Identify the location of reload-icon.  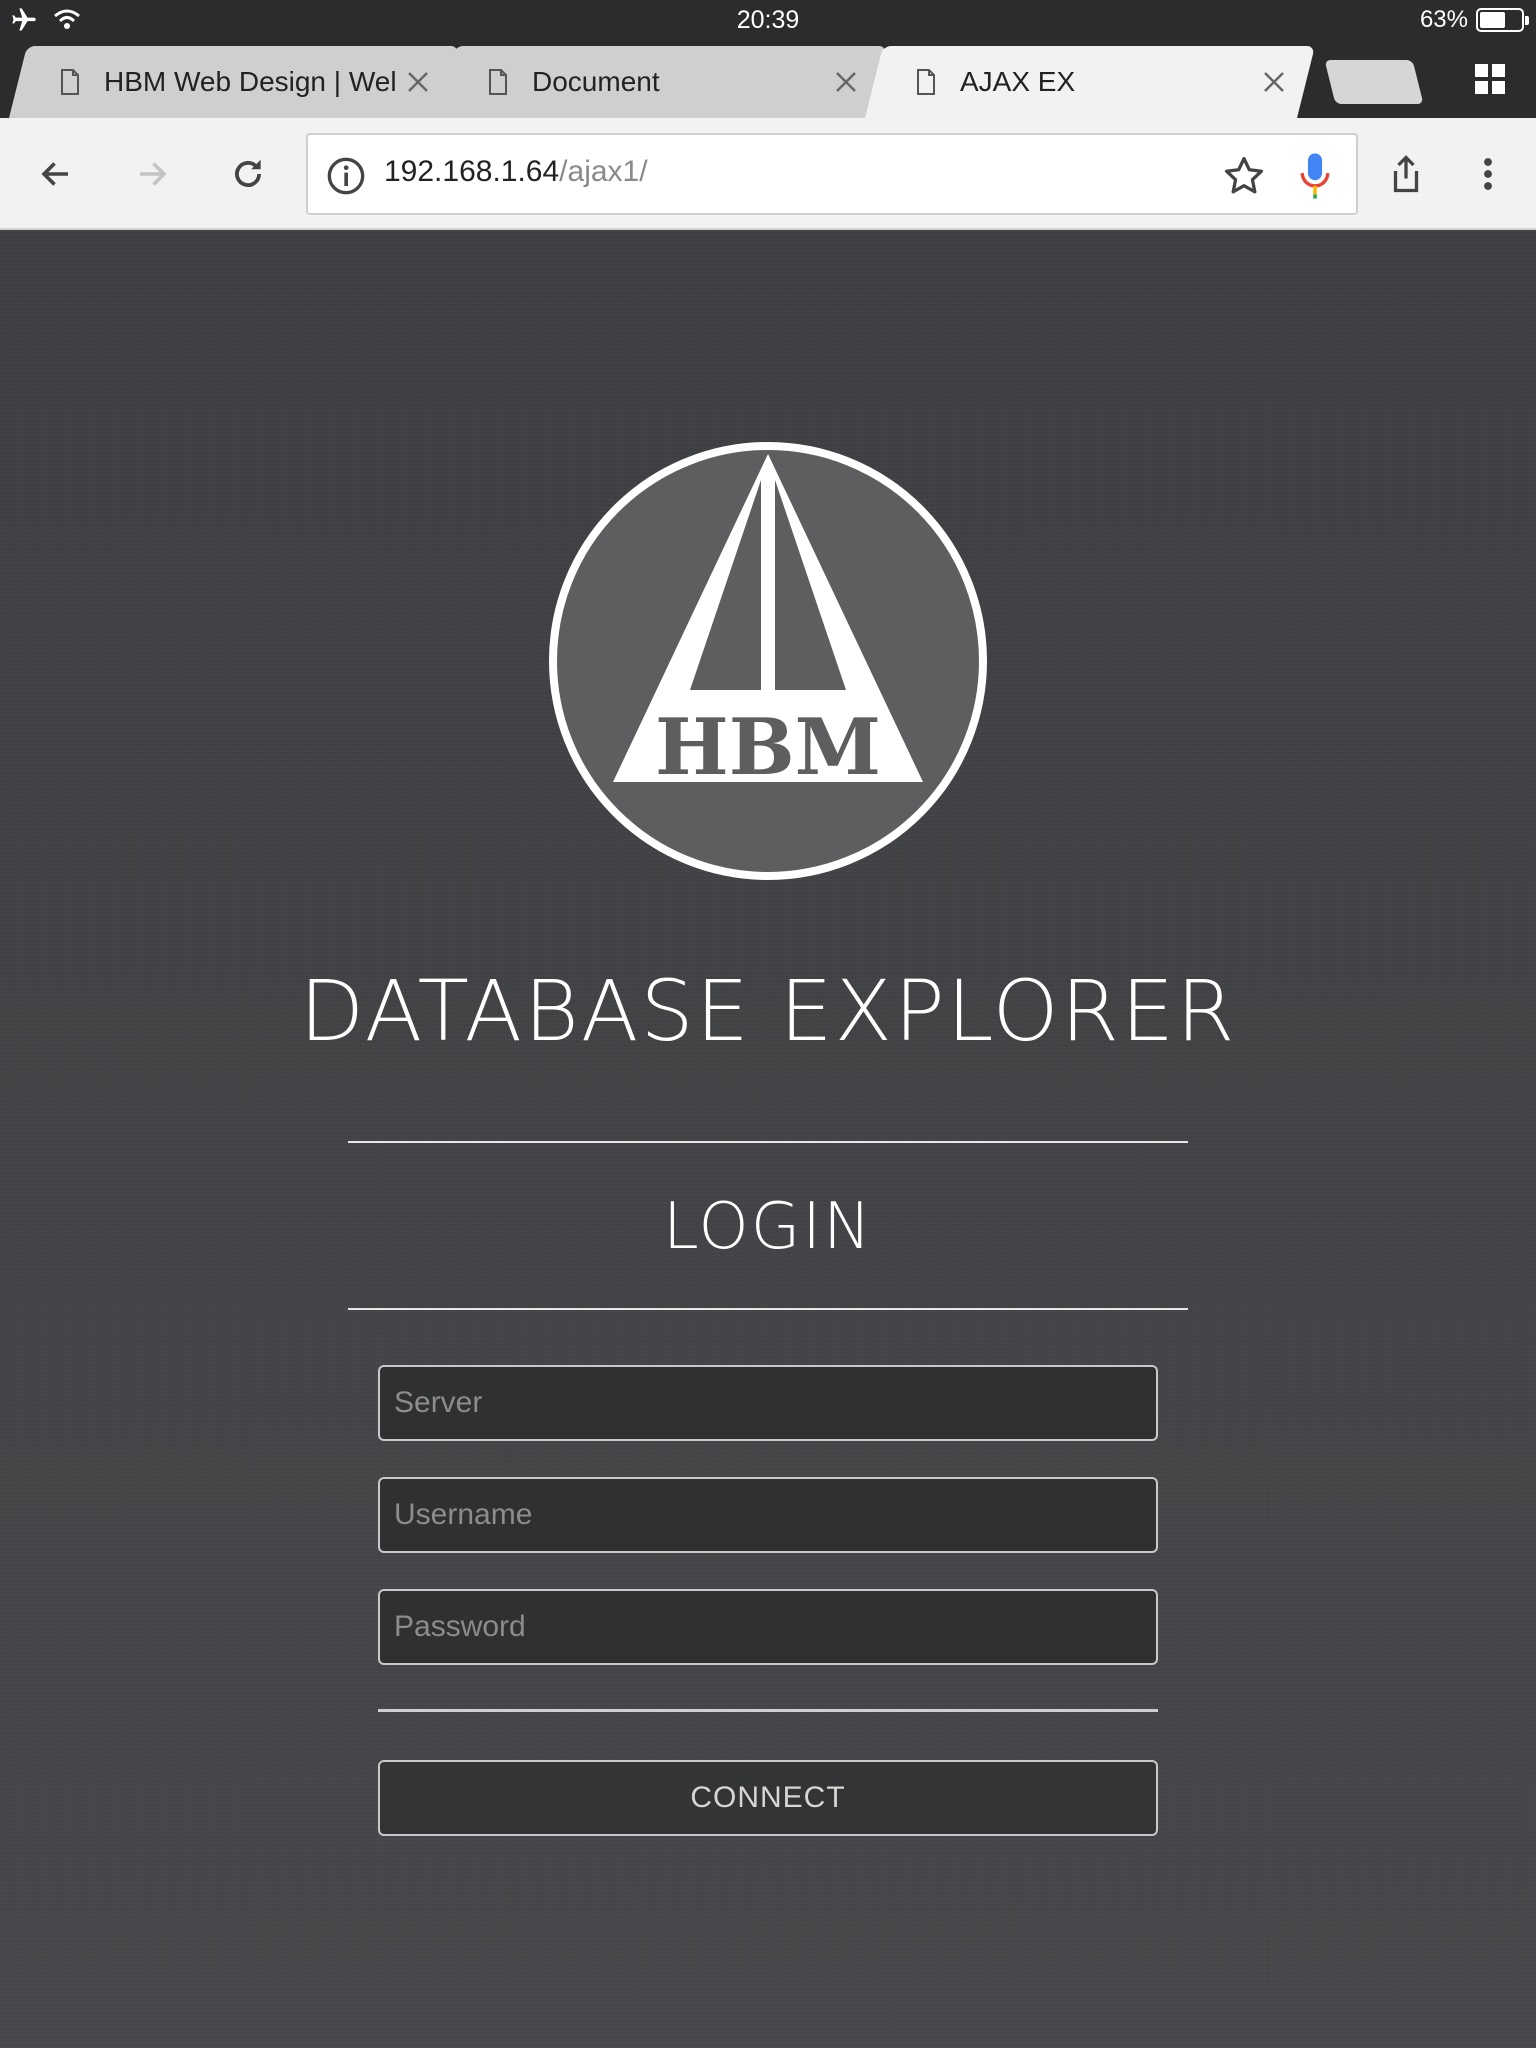
(248, 173).